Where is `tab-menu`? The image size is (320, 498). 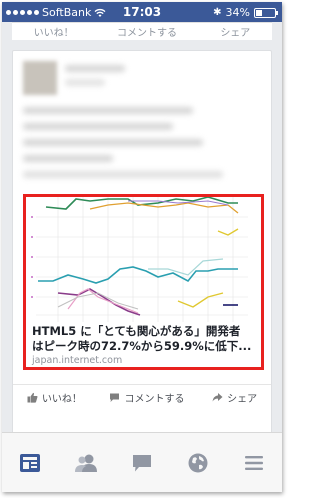
tab-menu is located at coordinates (254, 462).